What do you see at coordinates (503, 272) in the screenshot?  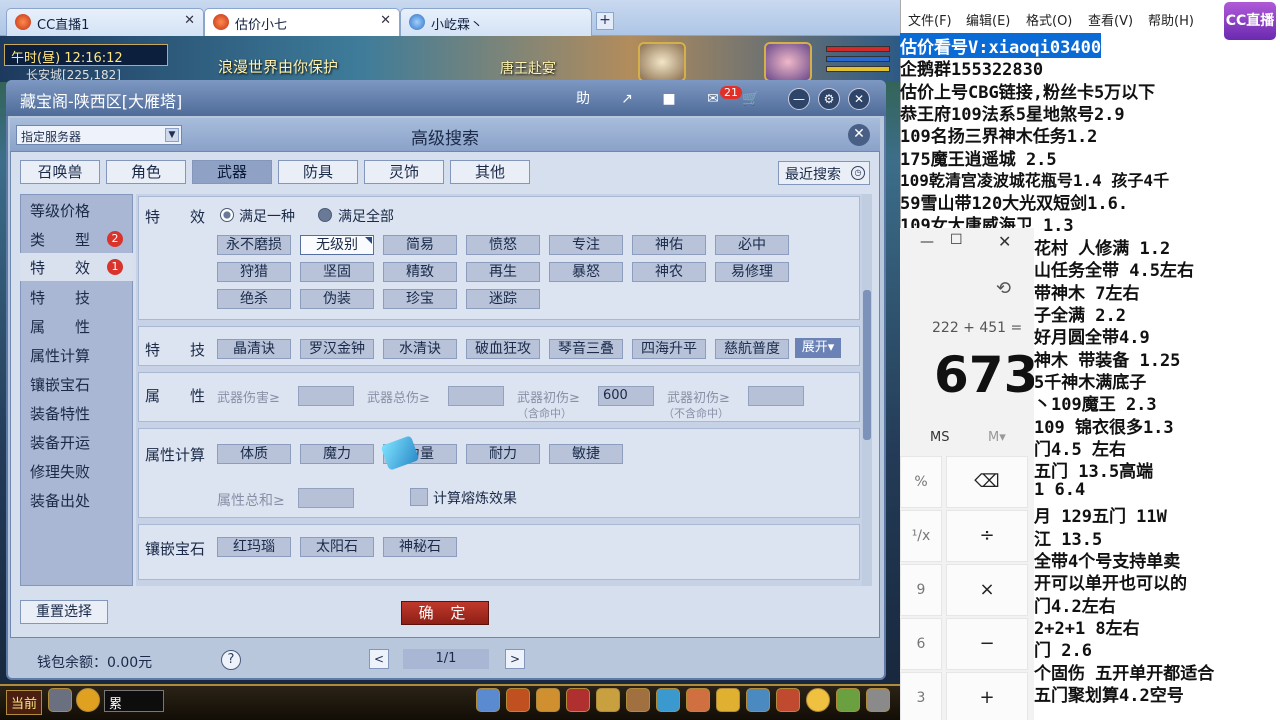 I see `effect-chip: 再生` at bounding box center [503, 272].